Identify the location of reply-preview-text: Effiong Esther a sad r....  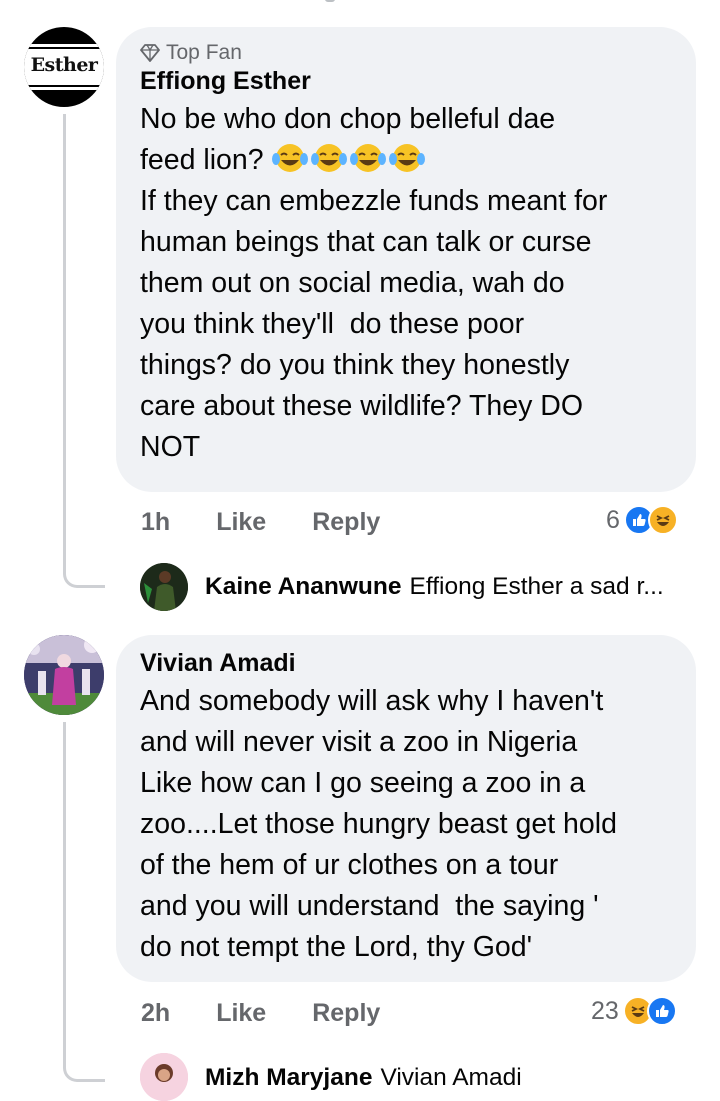
(536, 586).